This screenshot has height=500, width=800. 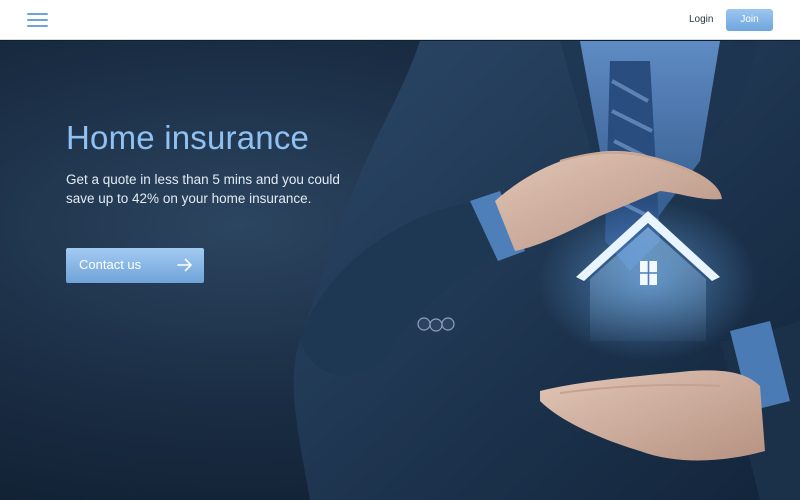 I want to click on hamburger-menu-icon, so click(x=37, y=20).